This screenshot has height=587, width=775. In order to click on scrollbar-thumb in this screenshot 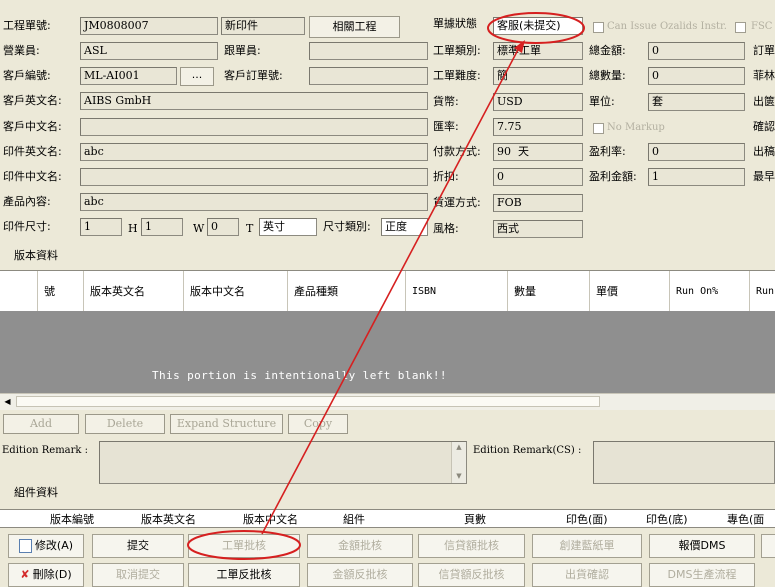, I will do `click(308, 401)`.